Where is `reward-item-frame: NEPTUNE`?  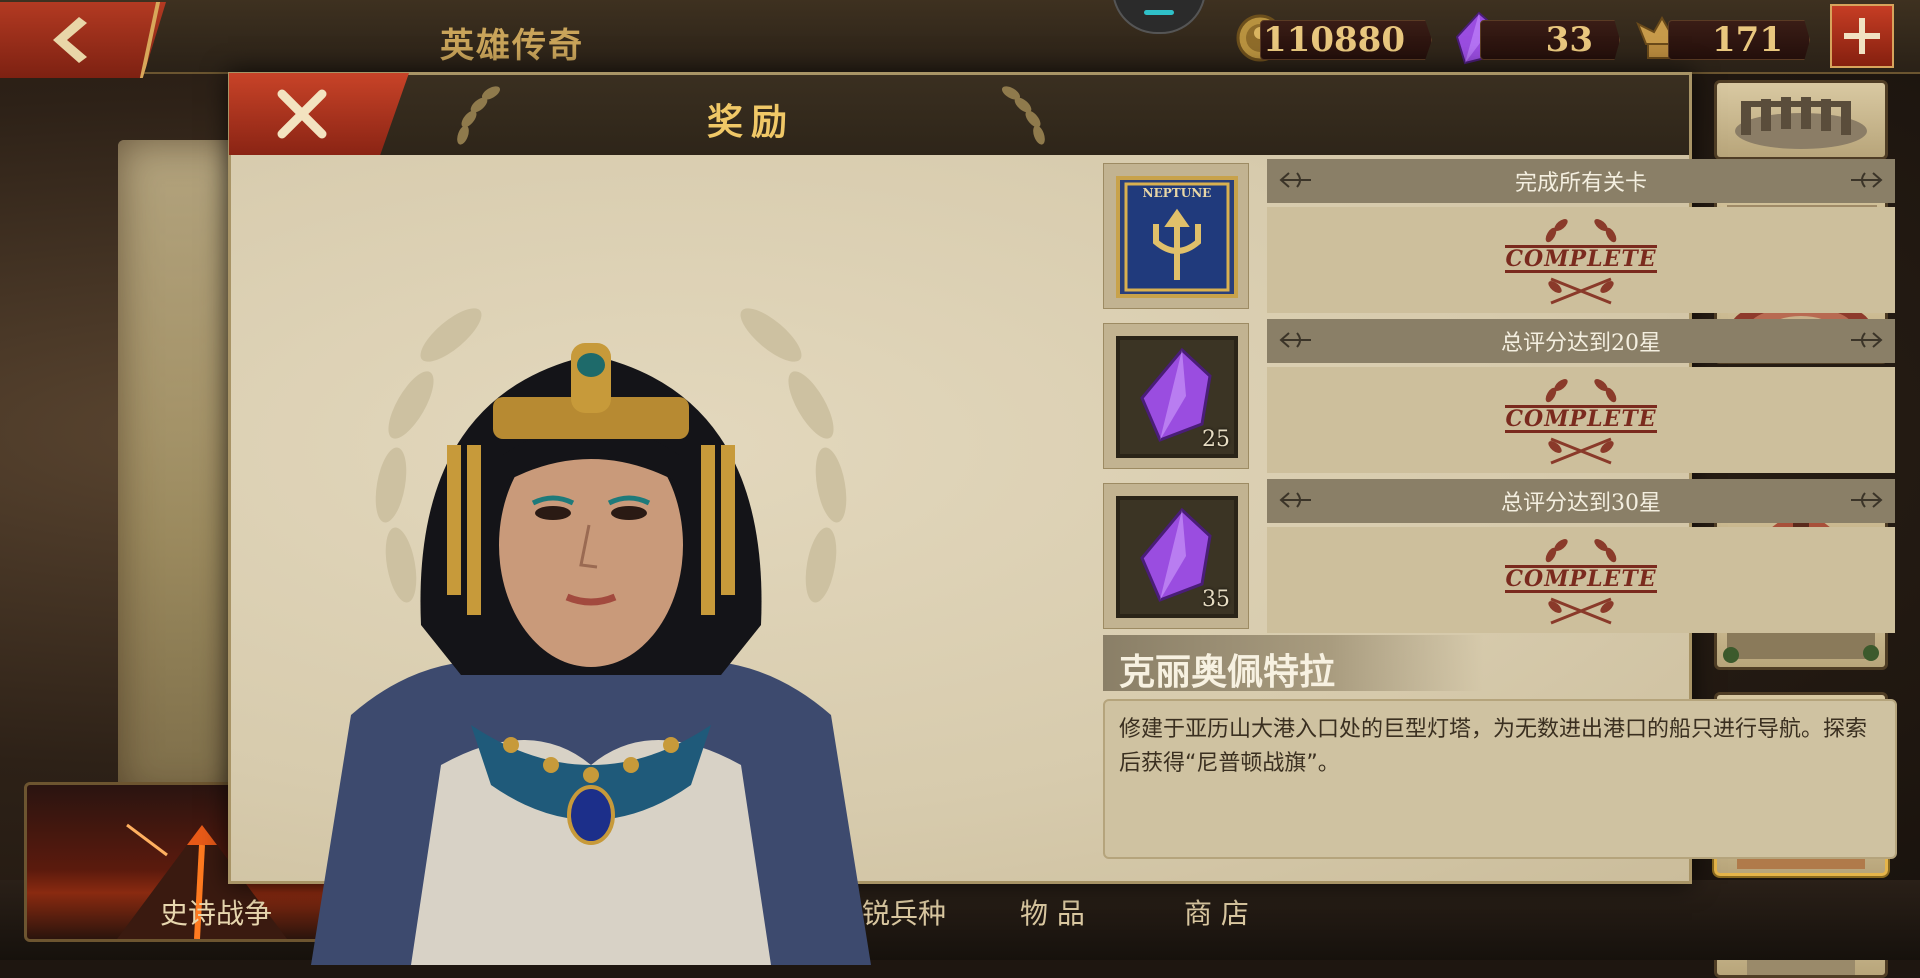 reward-item-frame: NEPTUNE is located at coordinates (1176, 236).